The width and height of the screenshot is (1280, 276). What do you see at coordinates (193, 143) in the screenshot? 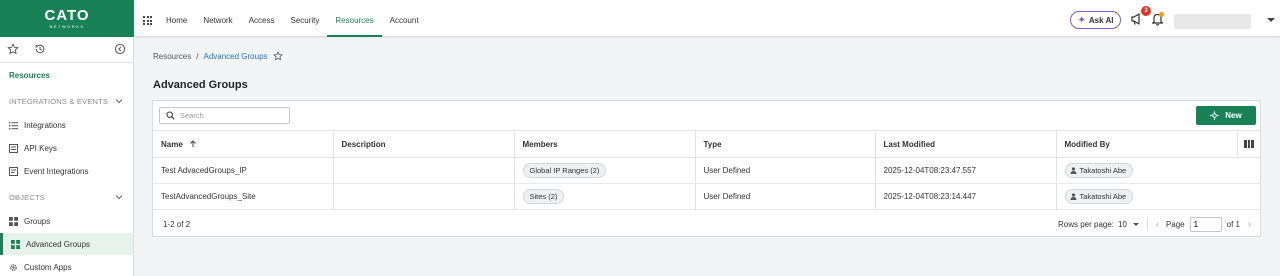
I see `sort-ascending-icon` at bounding box center [193, 143].